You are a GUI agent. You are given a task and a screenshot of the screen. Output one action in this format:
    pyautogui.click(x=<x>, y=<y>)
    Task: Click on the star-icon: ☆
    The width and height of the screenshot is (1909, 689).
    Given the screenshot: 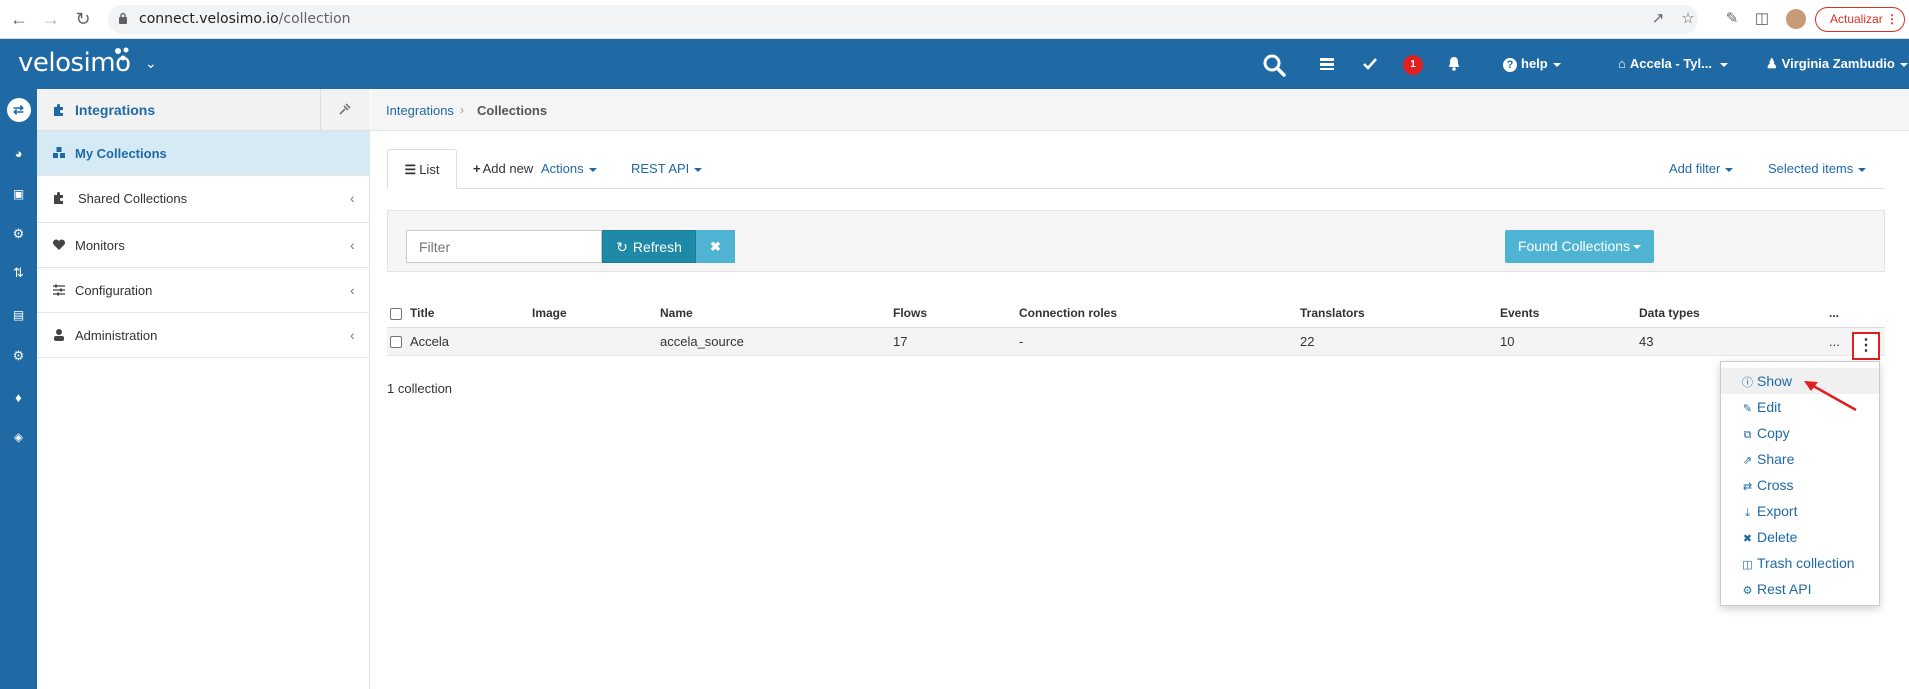 What is the action you would take?
    pyautogui.click(x=1688, y=19)
    